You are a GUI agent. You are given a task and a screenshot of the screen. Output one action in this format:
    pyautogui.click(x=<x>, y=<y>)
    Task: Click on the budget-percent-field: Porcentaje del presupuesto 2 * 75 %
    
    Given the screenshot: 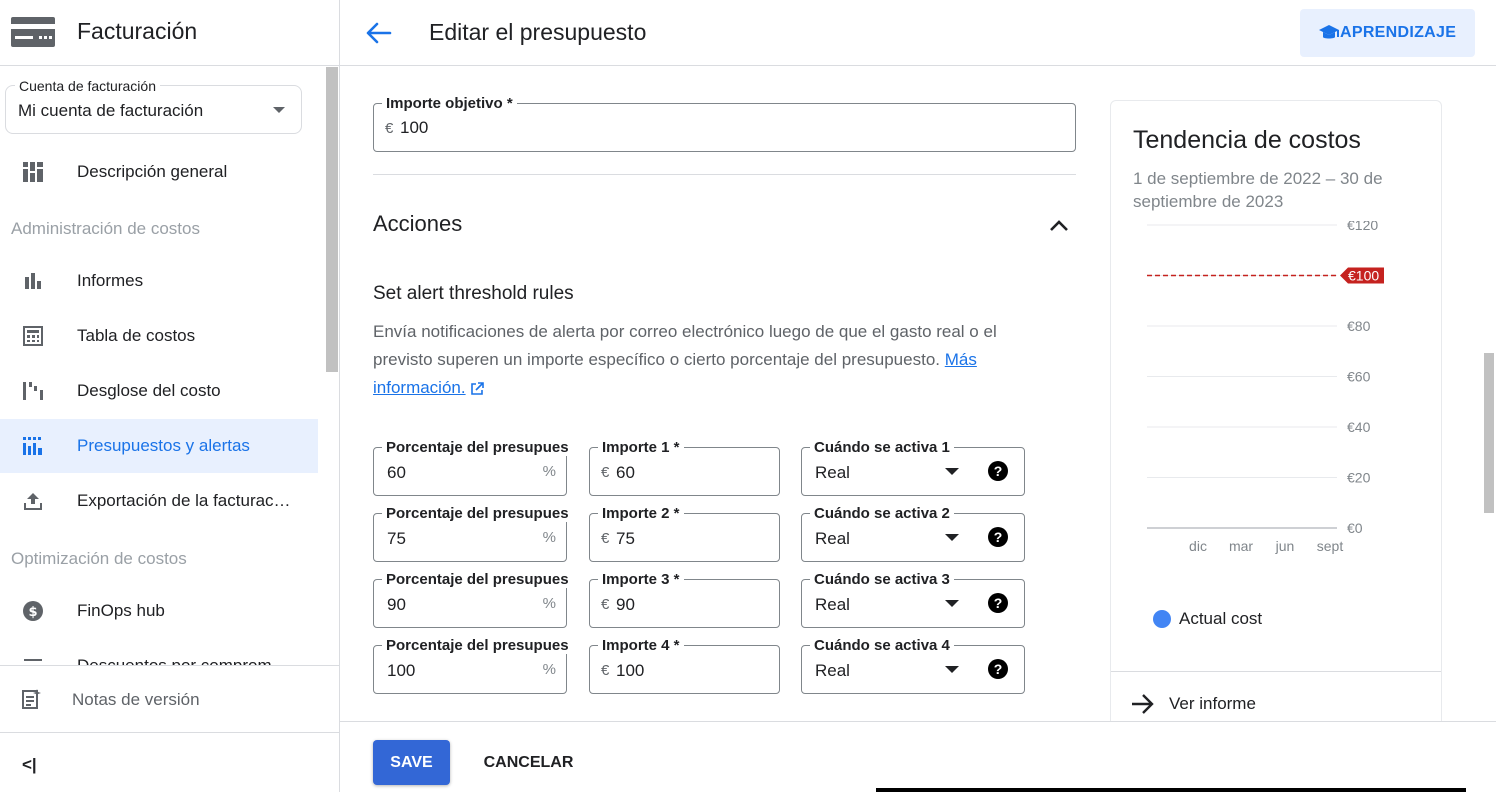 What is the action you would take?
    pyautogui.click(x=470, y=533)
    